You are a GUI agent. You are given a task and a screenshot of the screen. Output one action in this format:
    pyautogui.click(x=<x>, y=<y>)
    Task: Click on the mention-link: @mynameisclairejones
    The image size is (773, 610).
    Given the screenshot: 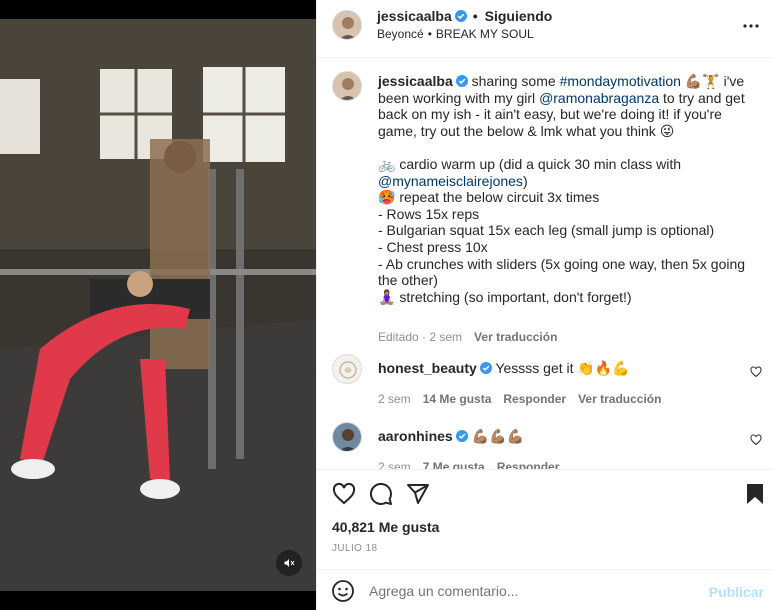 What is the action you would take?
    pyautogui.click(x=450, y=181)
    